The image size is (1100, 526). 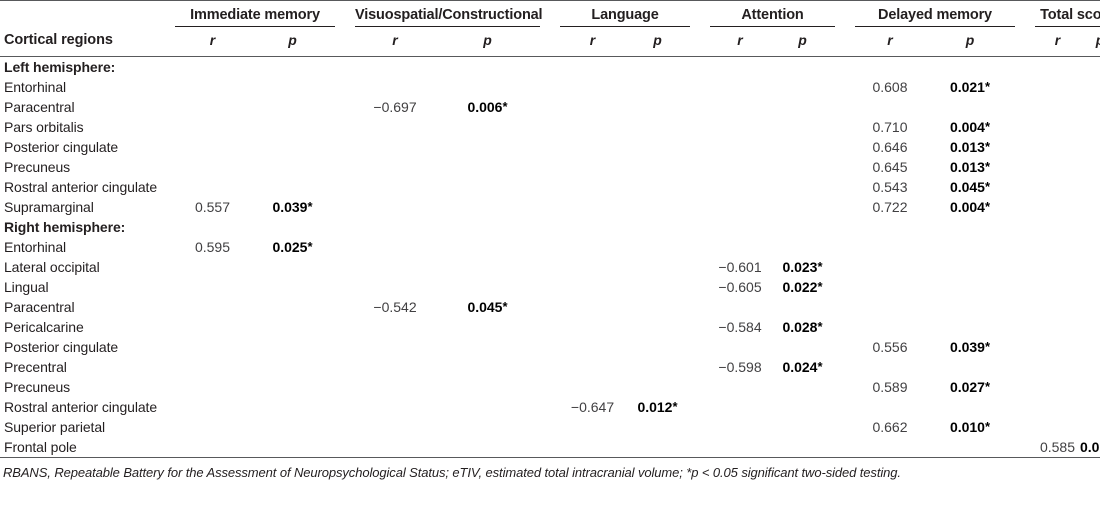 What do you see at coordinates (890, 347) in the screenshot?
I see `cell-dm-r: 0.556` at bounding box center [890, 347].